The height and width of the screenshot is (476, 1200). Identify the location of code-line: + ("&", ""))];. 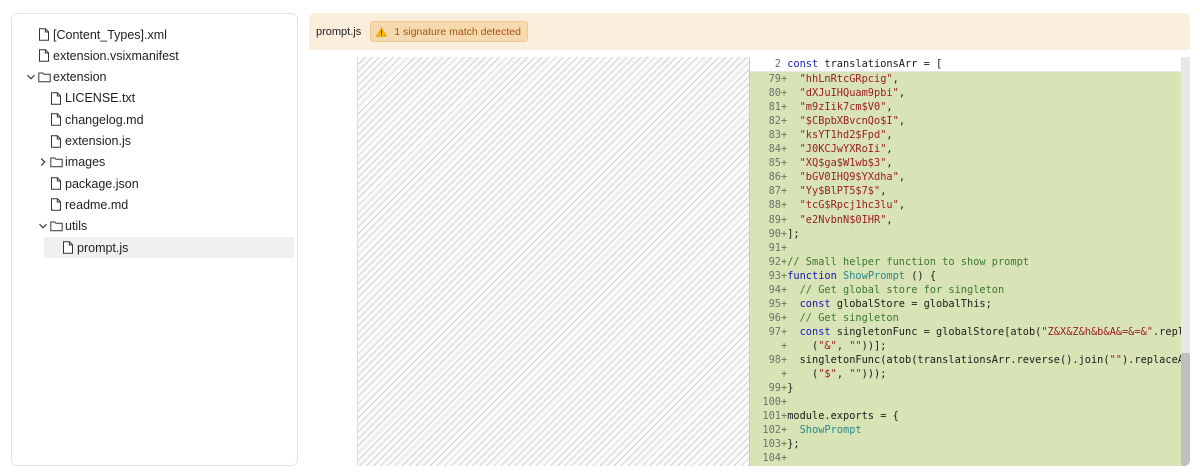
(965, 346).